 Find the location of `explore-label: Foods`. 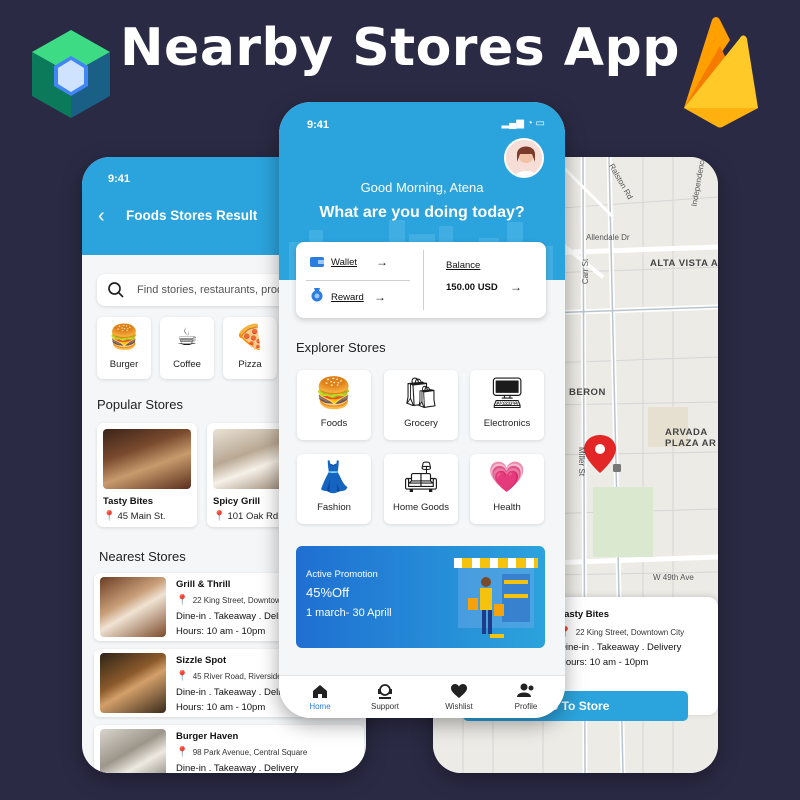

explore-label: Foods is located at coordinates (334, 423).